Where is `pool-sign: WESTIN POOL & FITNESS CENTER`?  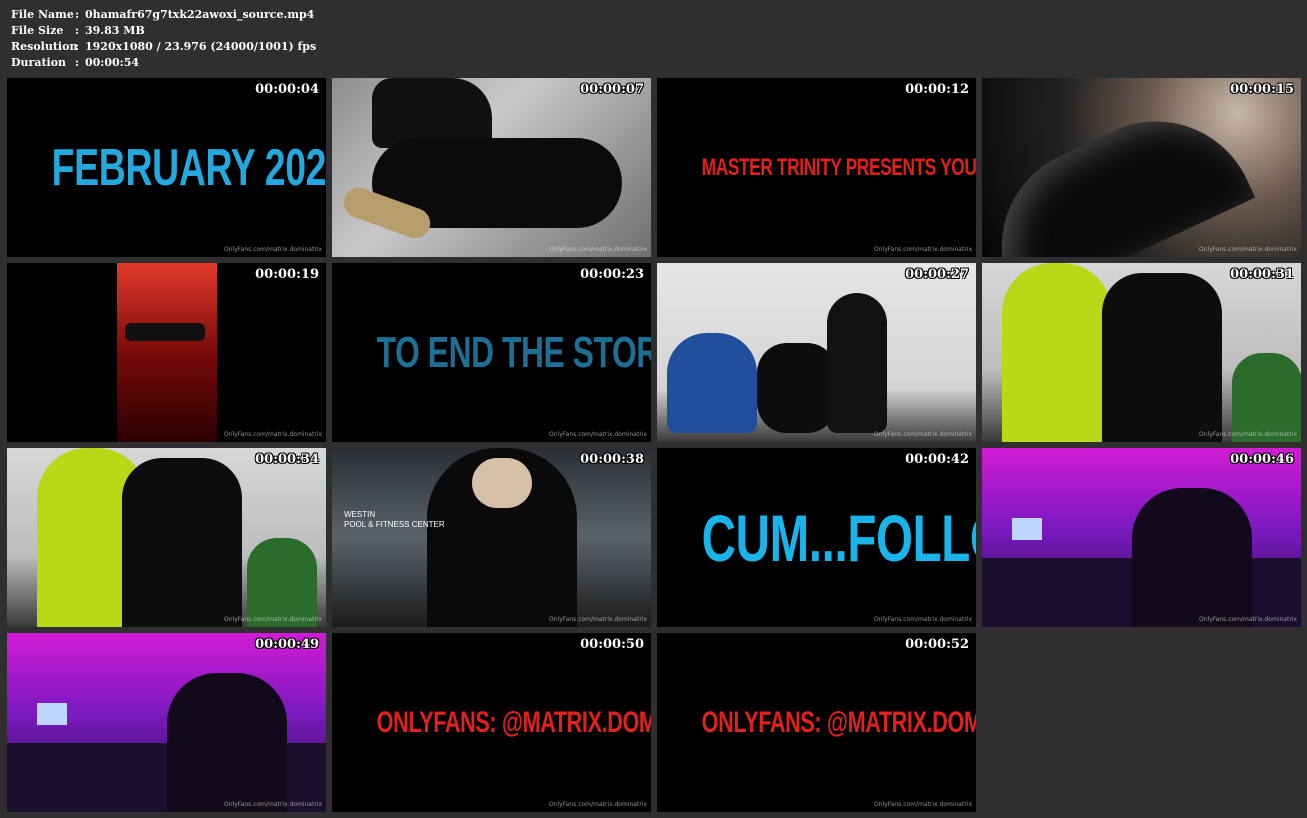
pool-sign: WESTIN POOL & FITNESS CENTER is located at coordinates (394, 520).